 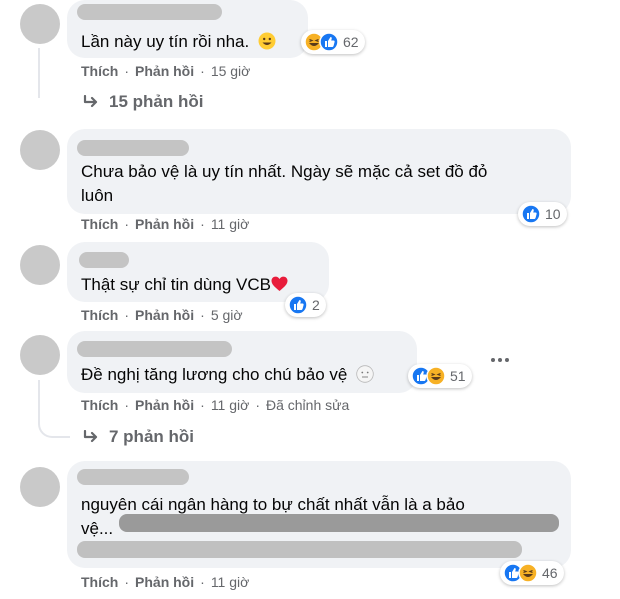 I want to click on reaction-count: 51, so click(x=458, y=376).